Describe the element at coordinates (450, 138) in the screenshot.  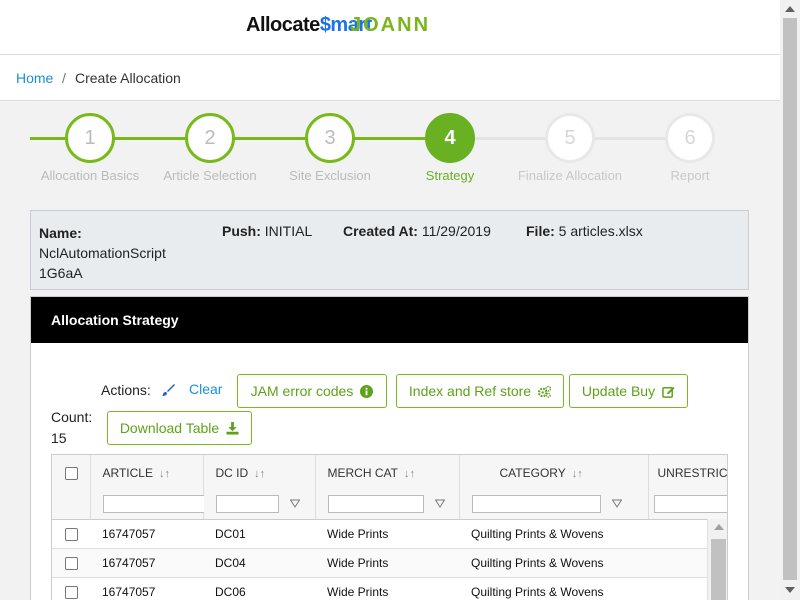
I see `step-circle: 4` at that location.